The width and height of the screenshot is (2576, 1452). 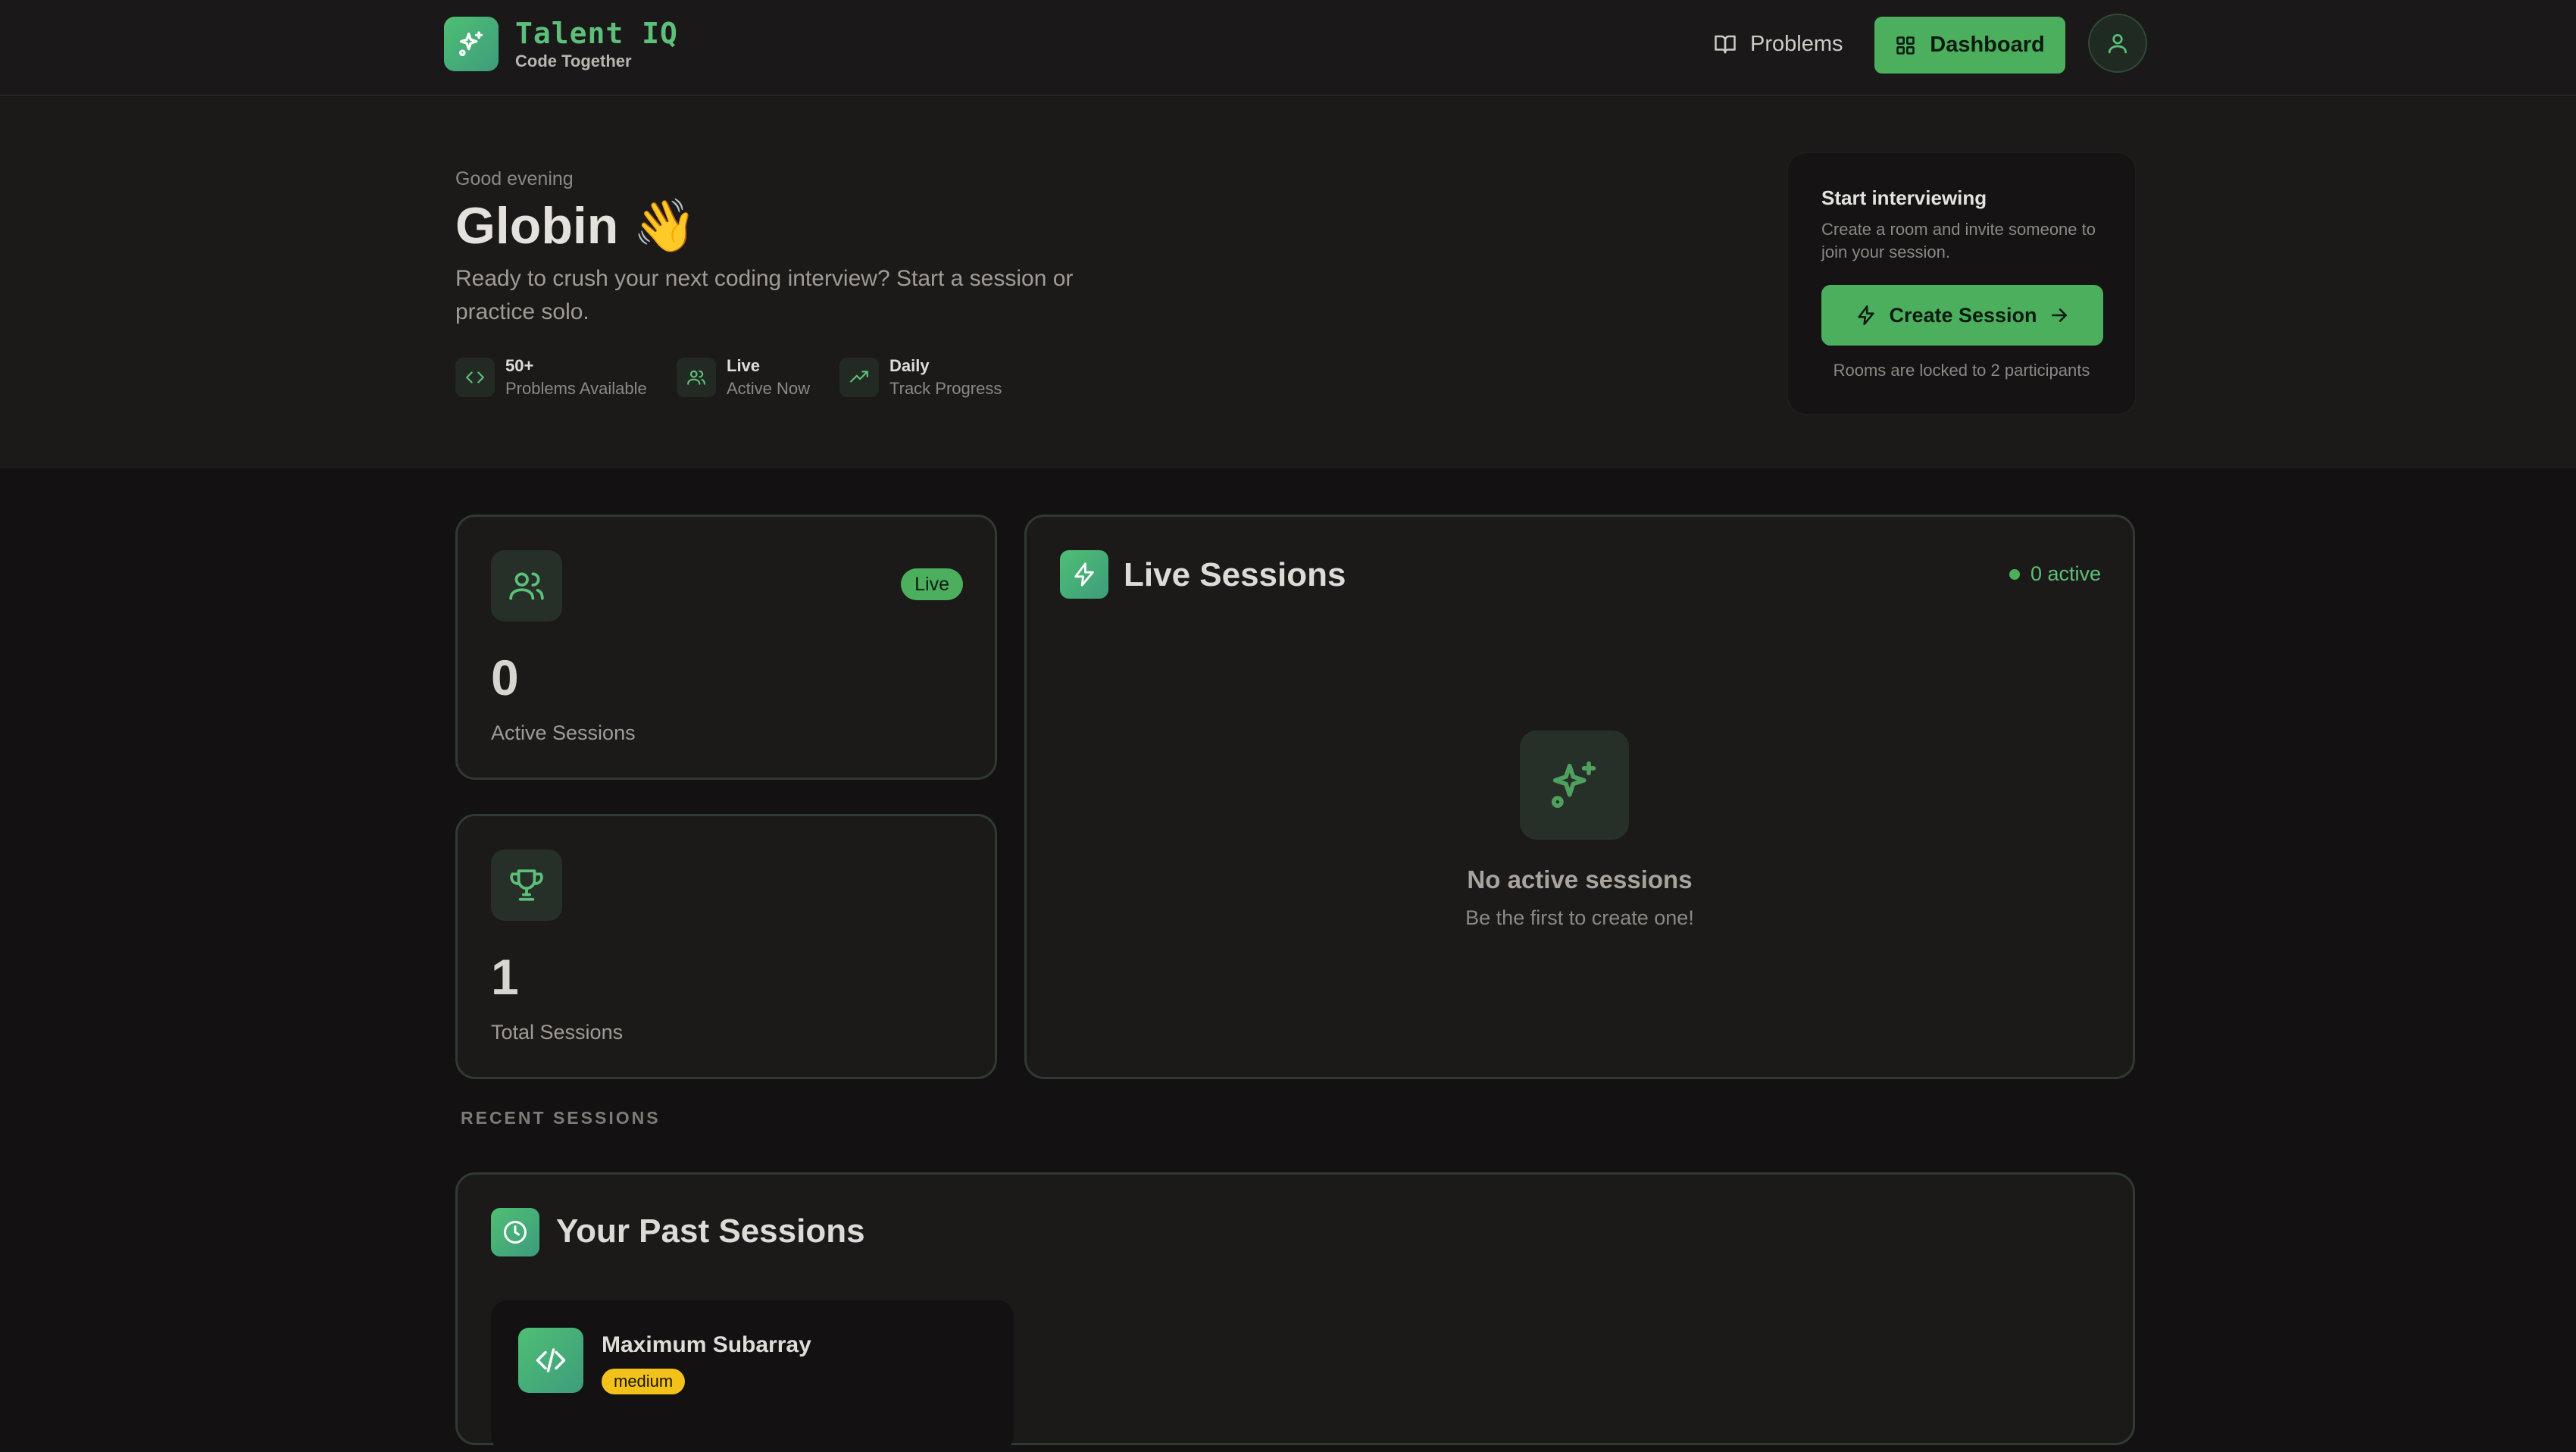 I want to click on empty-state-title: No active sessions, so click(x=1580, y=879).